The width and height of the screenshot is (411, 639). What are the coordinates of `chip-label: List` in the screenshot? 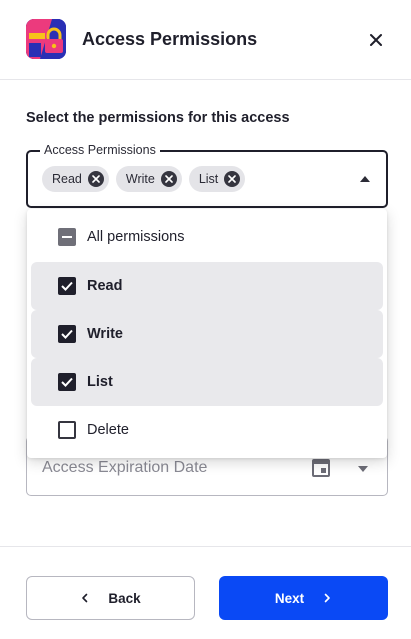 It's located at (208, 179).